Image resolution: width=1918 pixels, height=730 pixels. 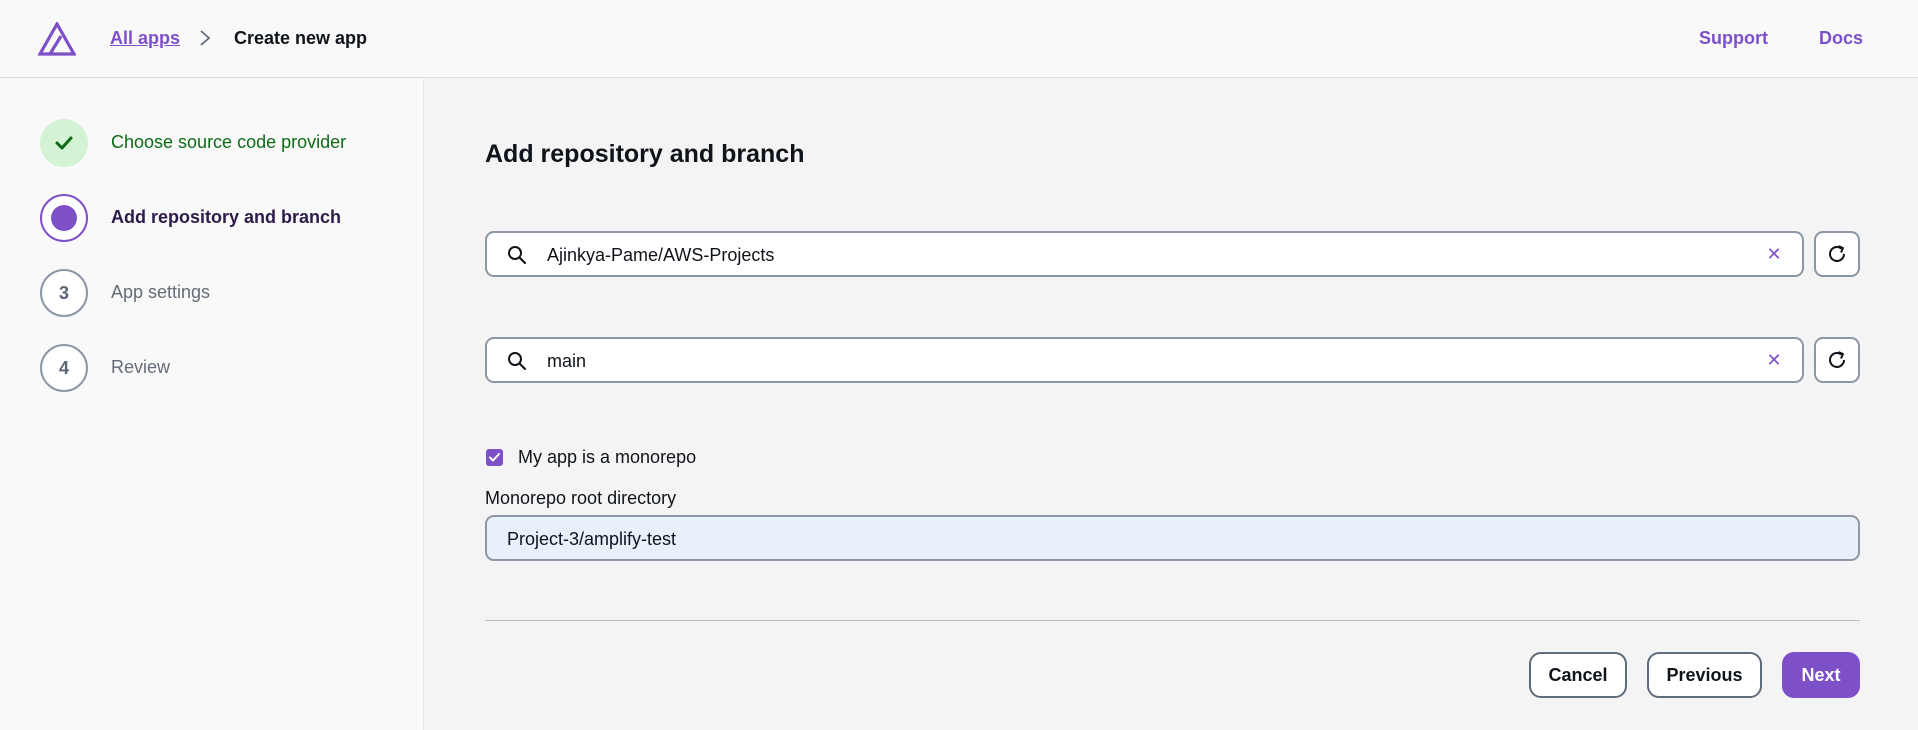 I want to click on step-add-repository: Add repository and branch, so click(x=230, y=218).